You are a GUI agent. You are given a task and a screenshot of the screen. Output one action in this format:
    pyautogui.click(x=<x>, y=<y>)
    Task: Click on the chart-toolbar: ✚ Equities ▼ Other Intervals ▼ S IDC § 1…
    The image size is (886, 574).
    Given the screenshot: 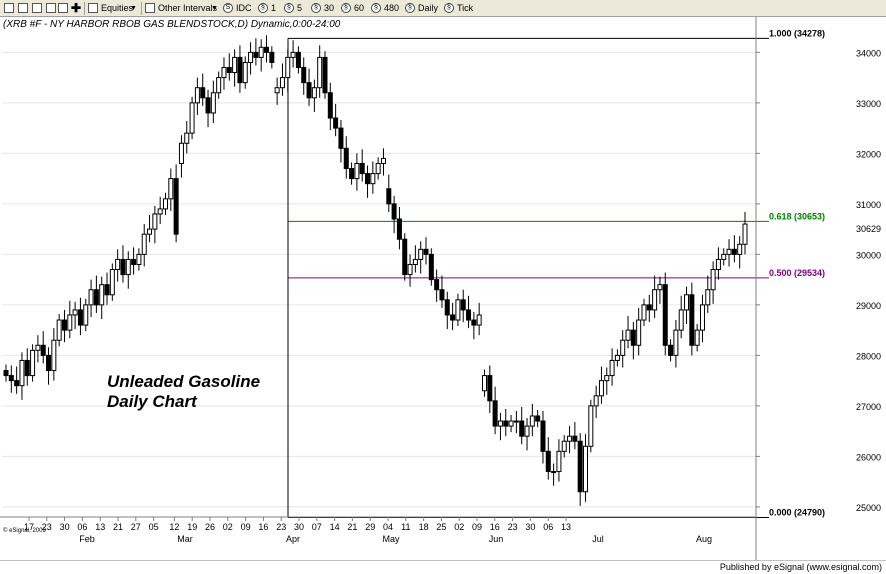 What is the action you would take?
    pyautogui.click(x=443, y=8)
    